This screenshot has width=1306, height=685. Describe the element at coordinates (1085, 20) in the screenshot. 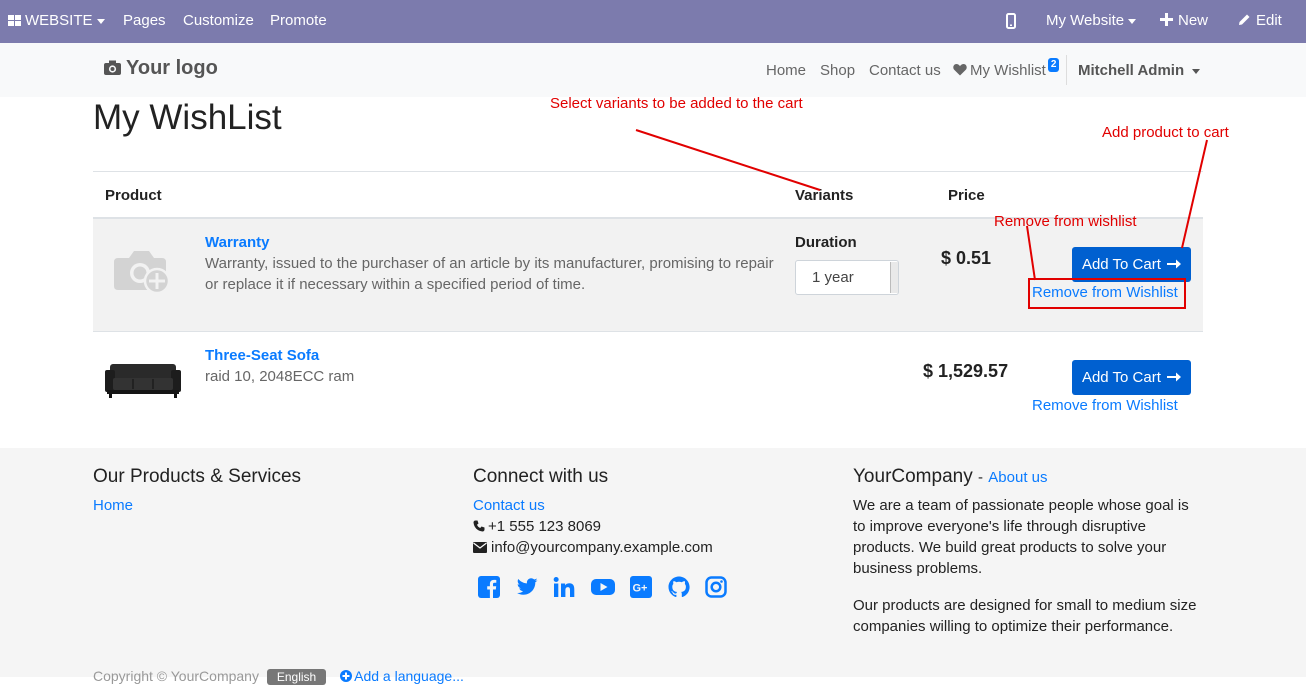

I see `my-website-label: My Website` at that location.